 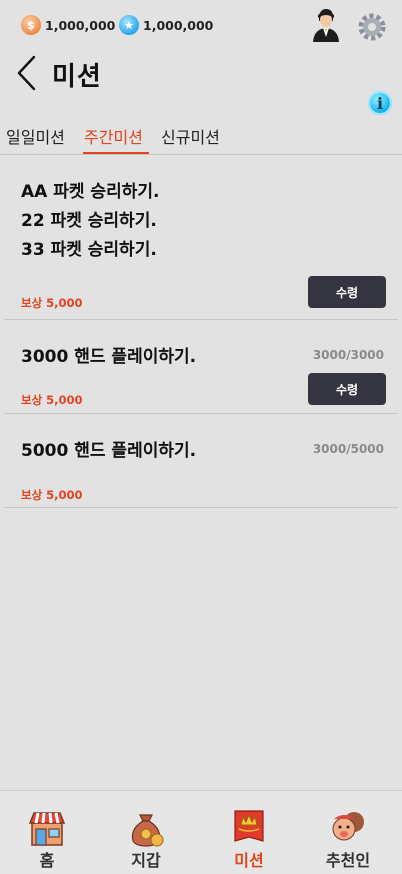 I want to click on nav-label-home: 홈, so click(x=47, y=860).